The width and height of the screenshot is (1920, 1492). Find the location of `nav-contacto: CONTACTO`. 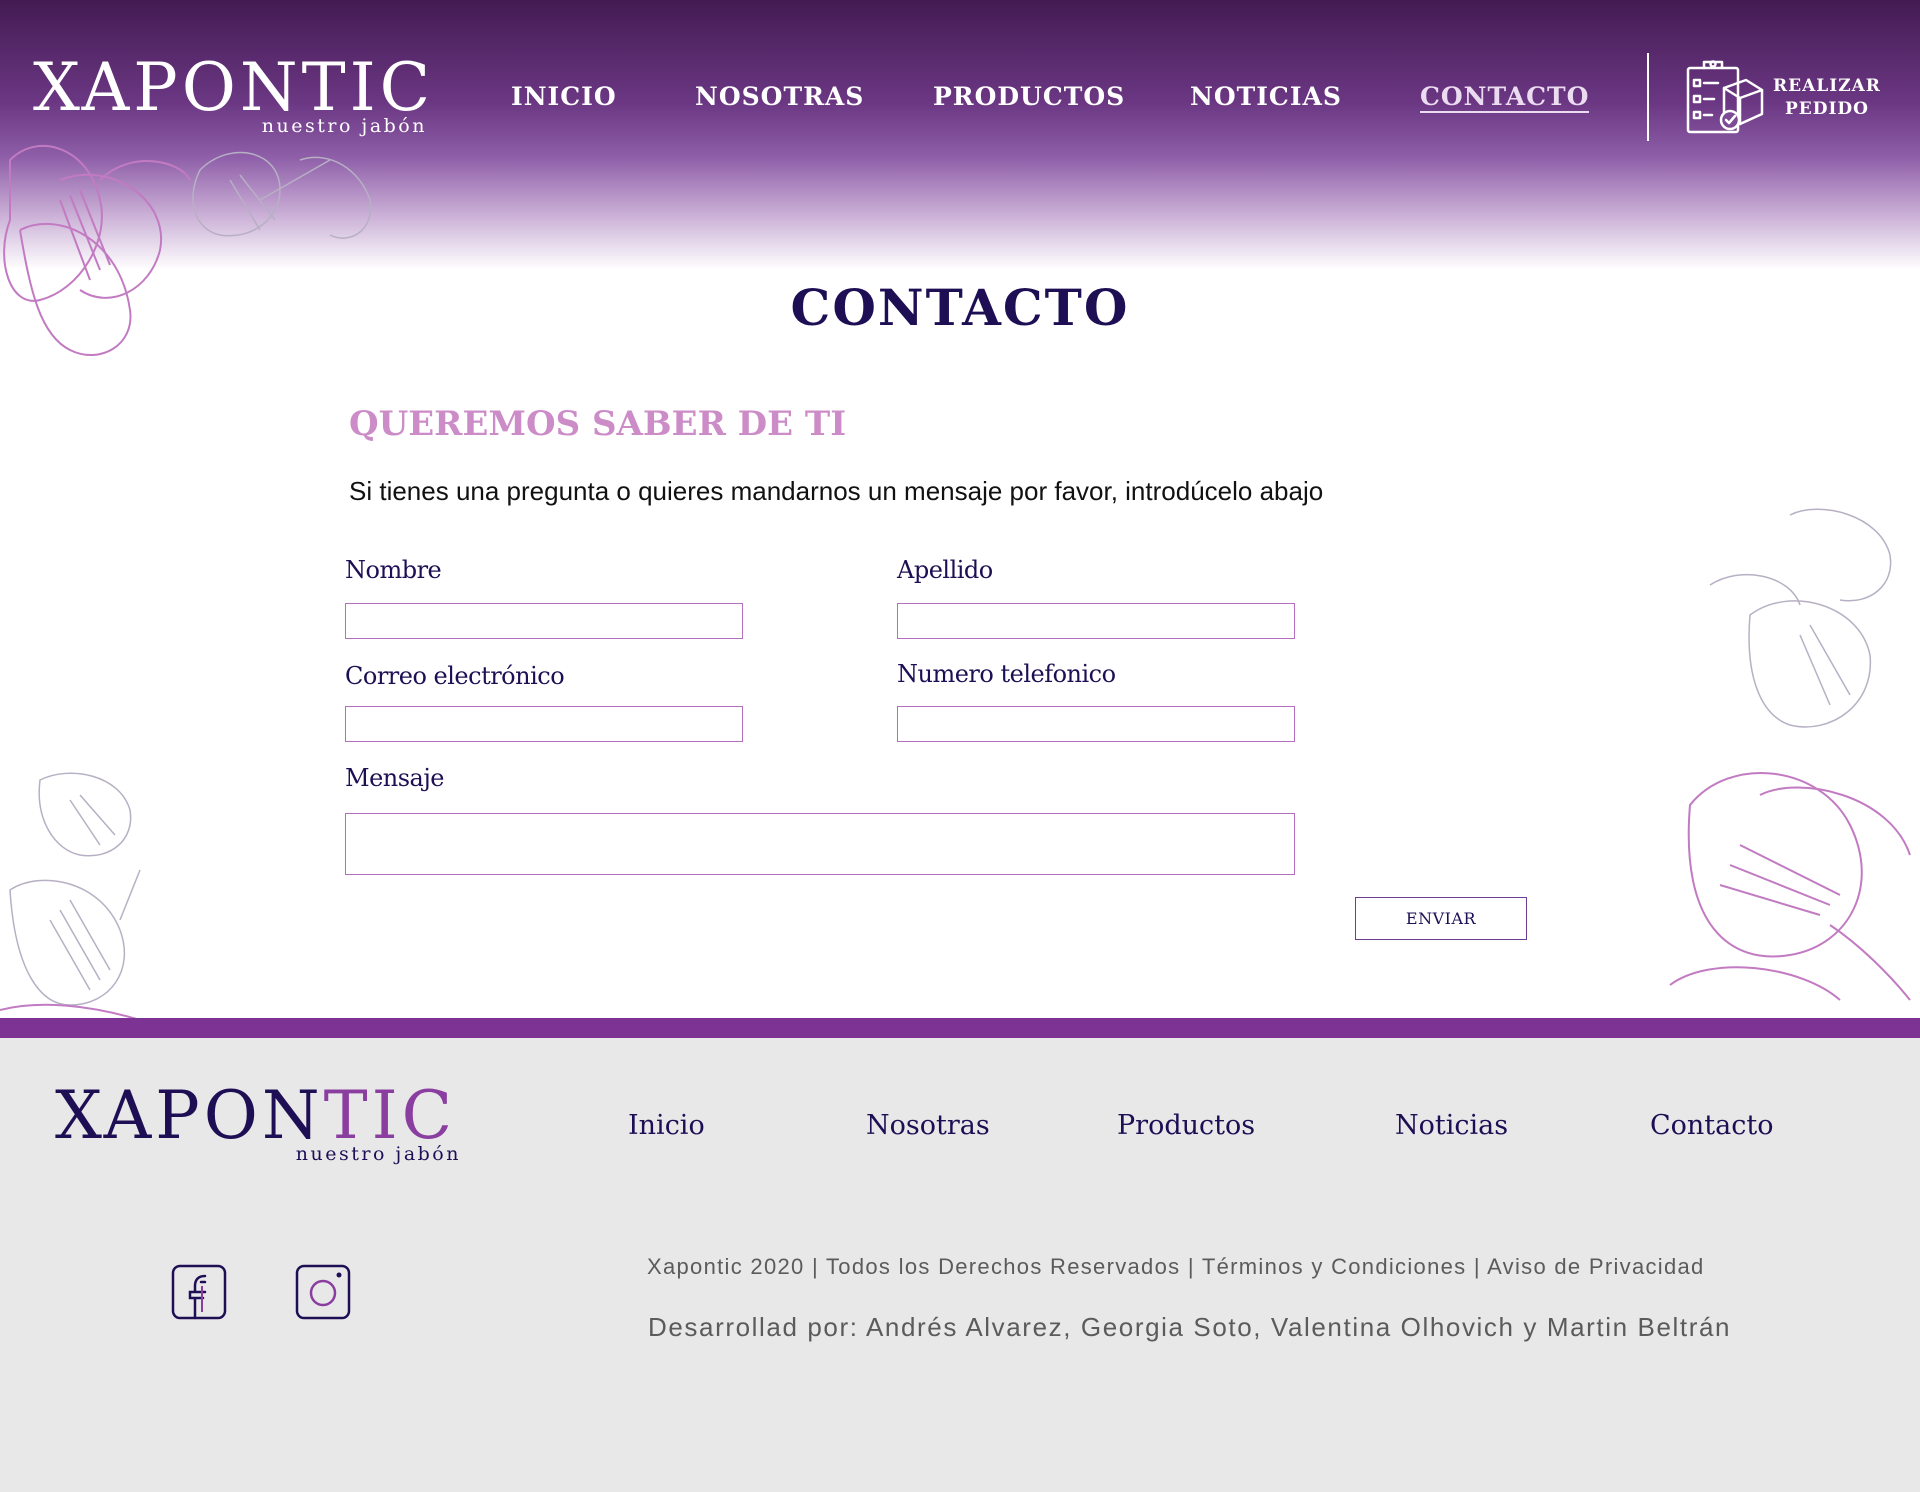

nav-contacto: CONTACTO is located at coordinates (1505, 97).